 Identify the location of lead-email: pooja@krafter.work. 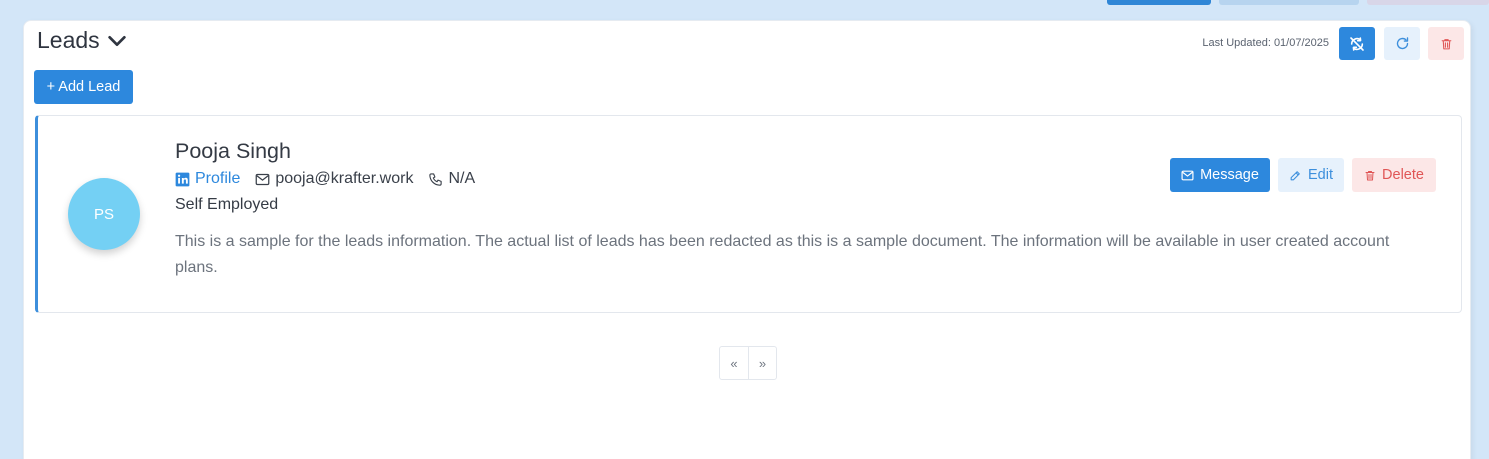
(344, 178).